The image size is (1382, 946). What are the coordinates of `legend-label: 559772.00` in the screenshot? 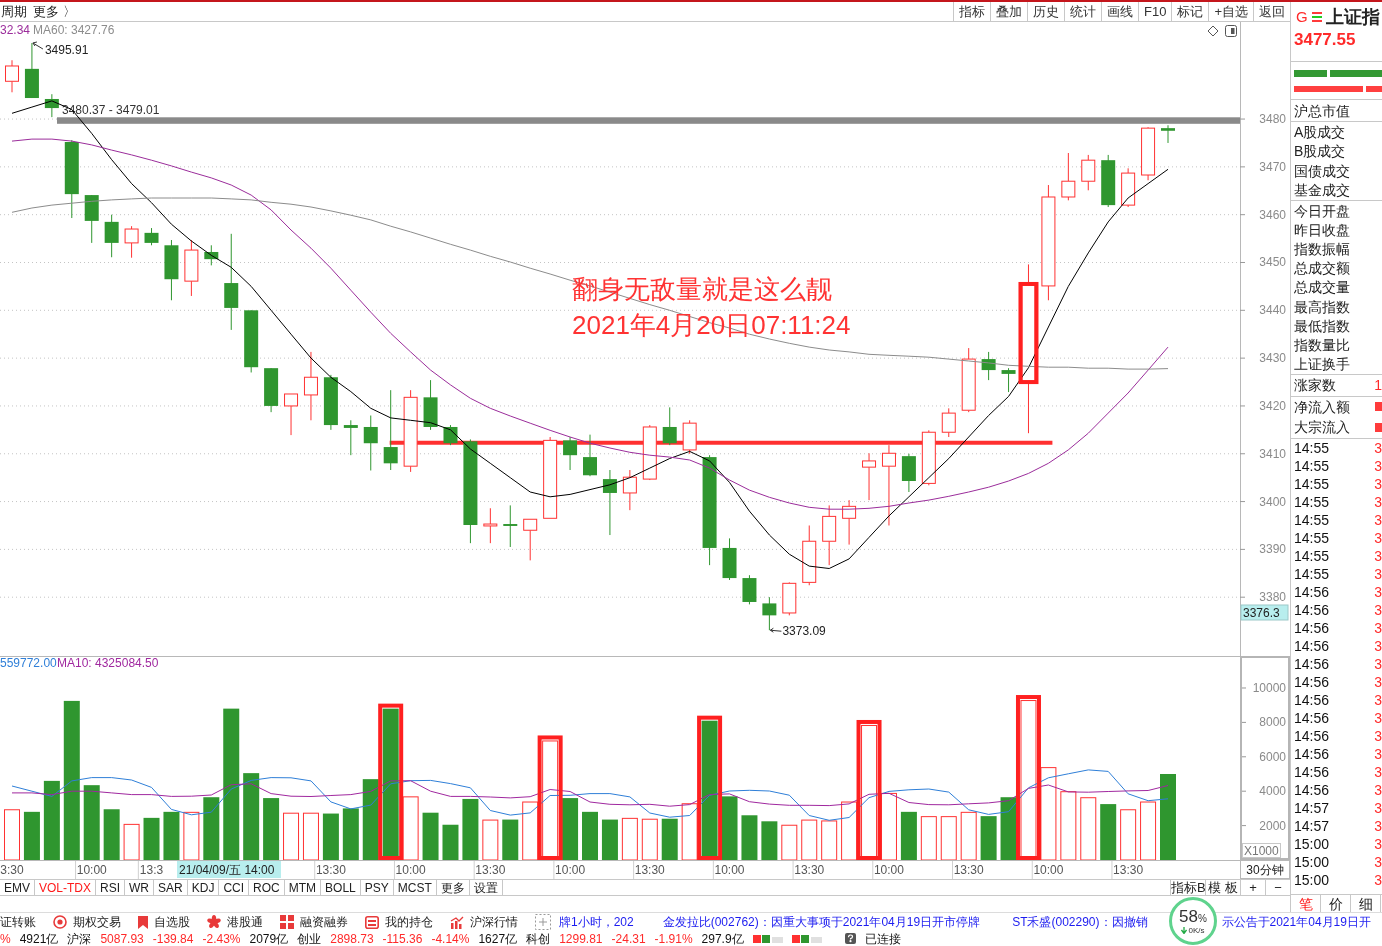 It's located at (28, 663).